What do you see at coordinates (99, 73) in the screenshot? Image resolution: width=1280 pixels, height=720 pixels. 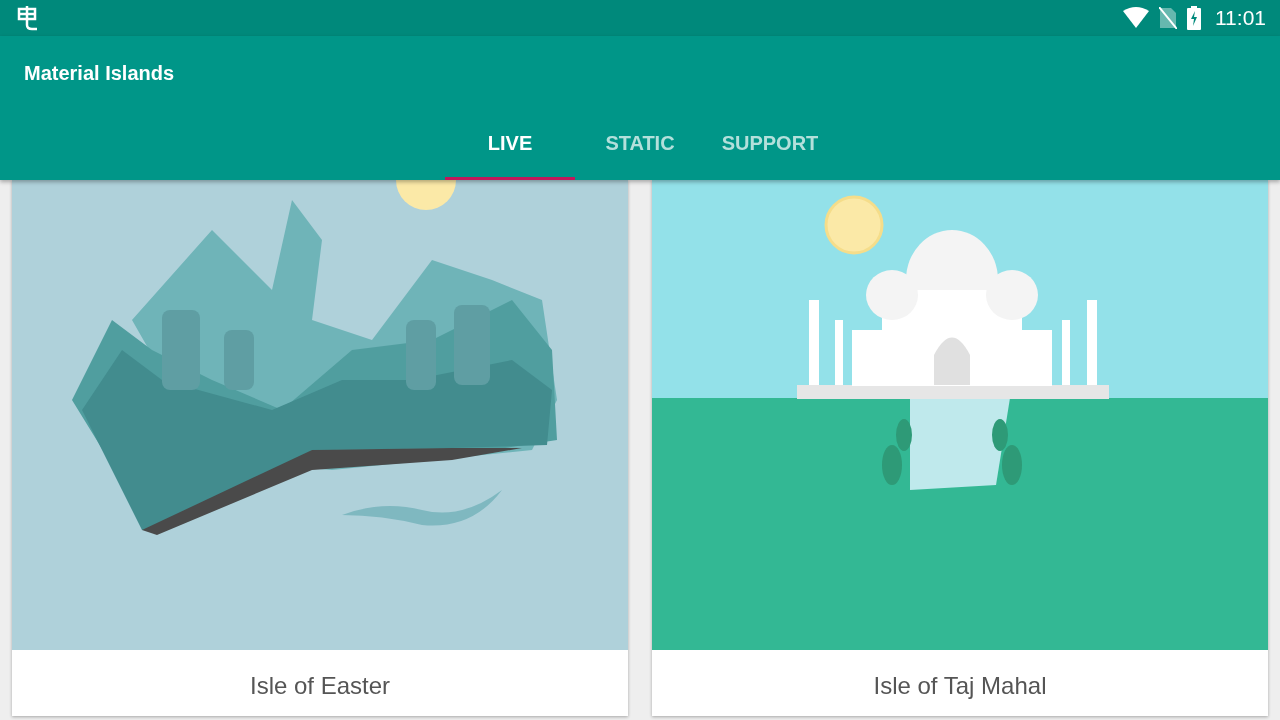 I see `app-title: Material Islands` at bounding box center [99, 73].